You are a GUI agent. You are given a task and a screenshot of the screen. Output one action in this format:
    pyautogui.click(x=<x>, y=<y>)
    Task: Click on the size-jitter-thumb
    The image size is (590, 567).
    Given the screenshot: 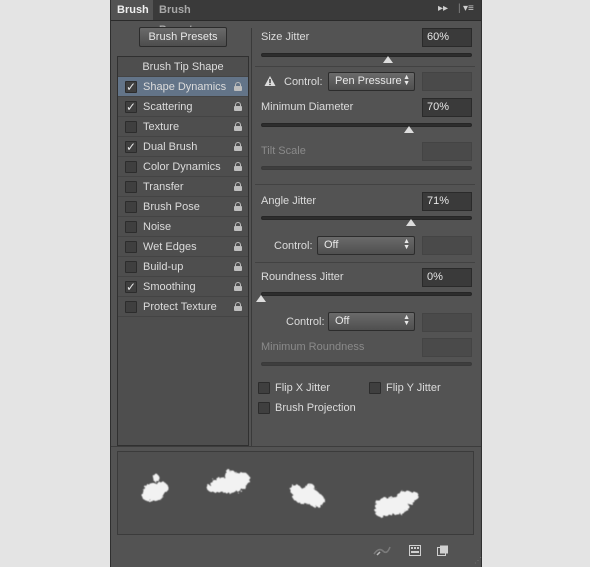 What is the action you would take?
    pyautogui.click(x=387, y=59)
    